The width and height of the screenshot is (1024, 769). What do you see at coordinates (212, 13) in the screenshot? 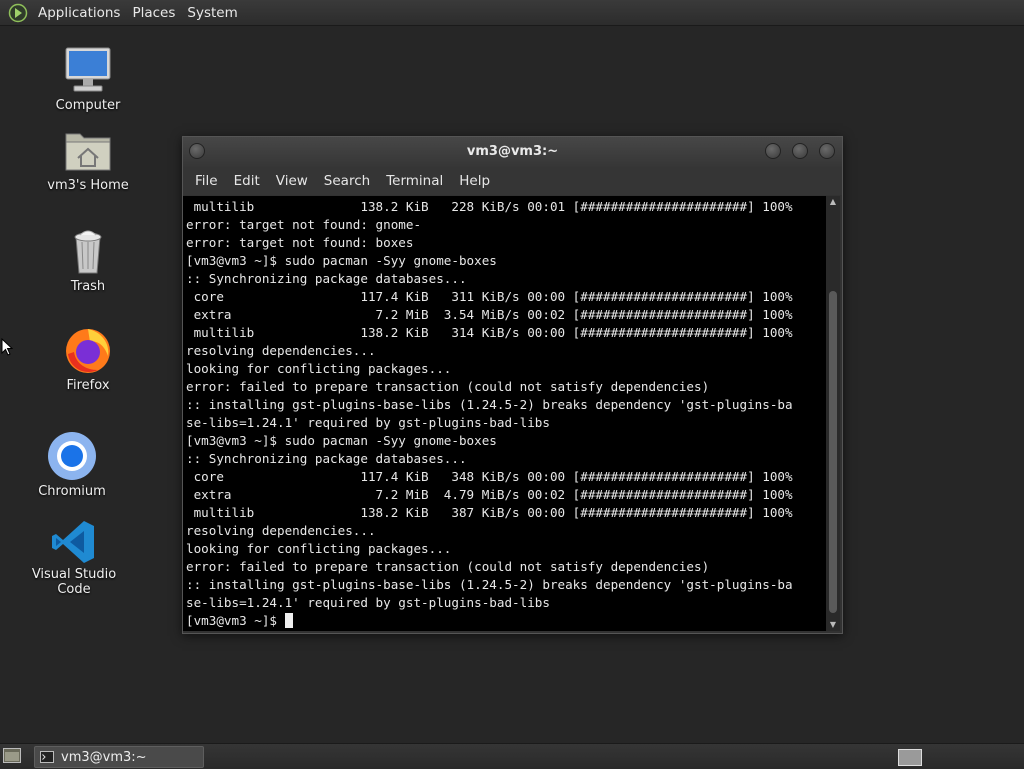
I see `system-menu: System` at bounding box center [212, 13].